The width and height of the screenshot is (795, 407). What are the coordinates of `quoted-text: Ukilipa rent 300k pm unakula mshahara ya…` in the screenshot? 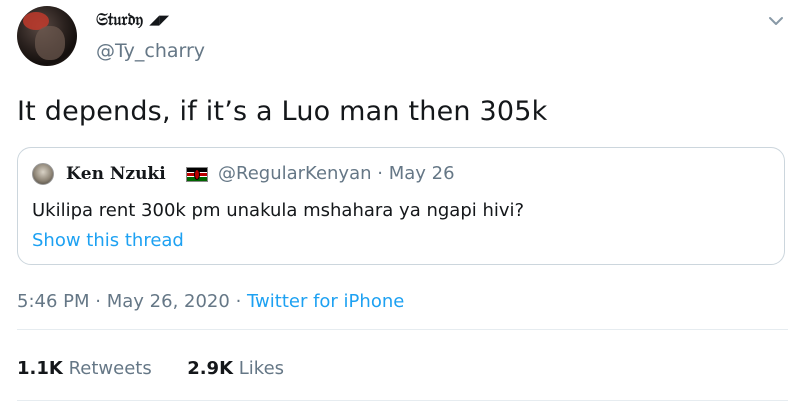 It's located at (278, 210).